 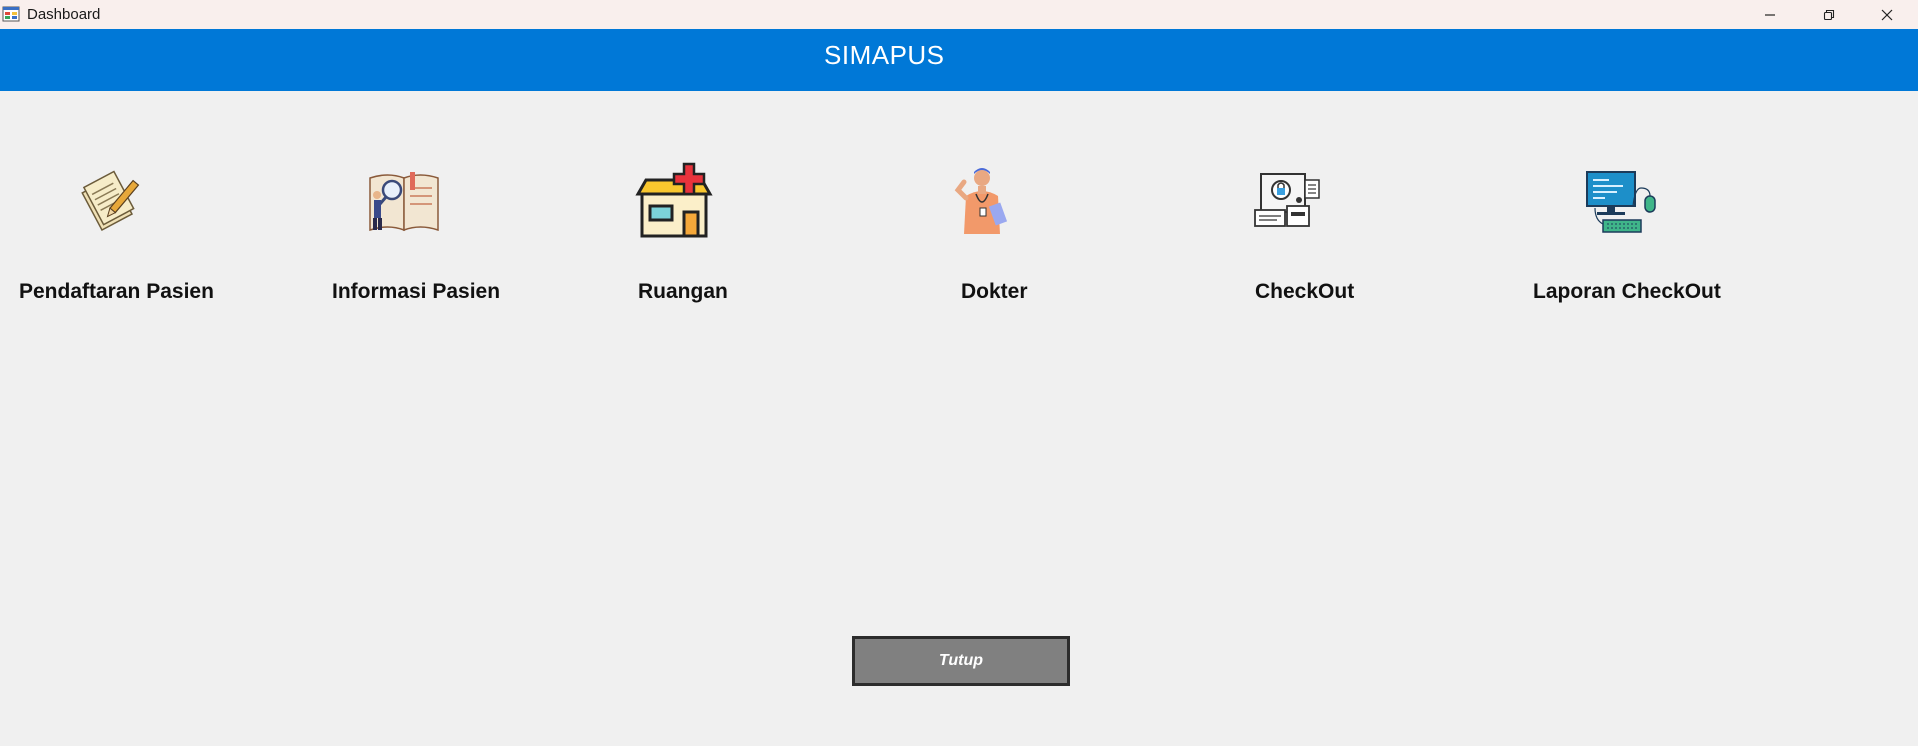 I want to click on restore-button, so click(x=1829, y=14).